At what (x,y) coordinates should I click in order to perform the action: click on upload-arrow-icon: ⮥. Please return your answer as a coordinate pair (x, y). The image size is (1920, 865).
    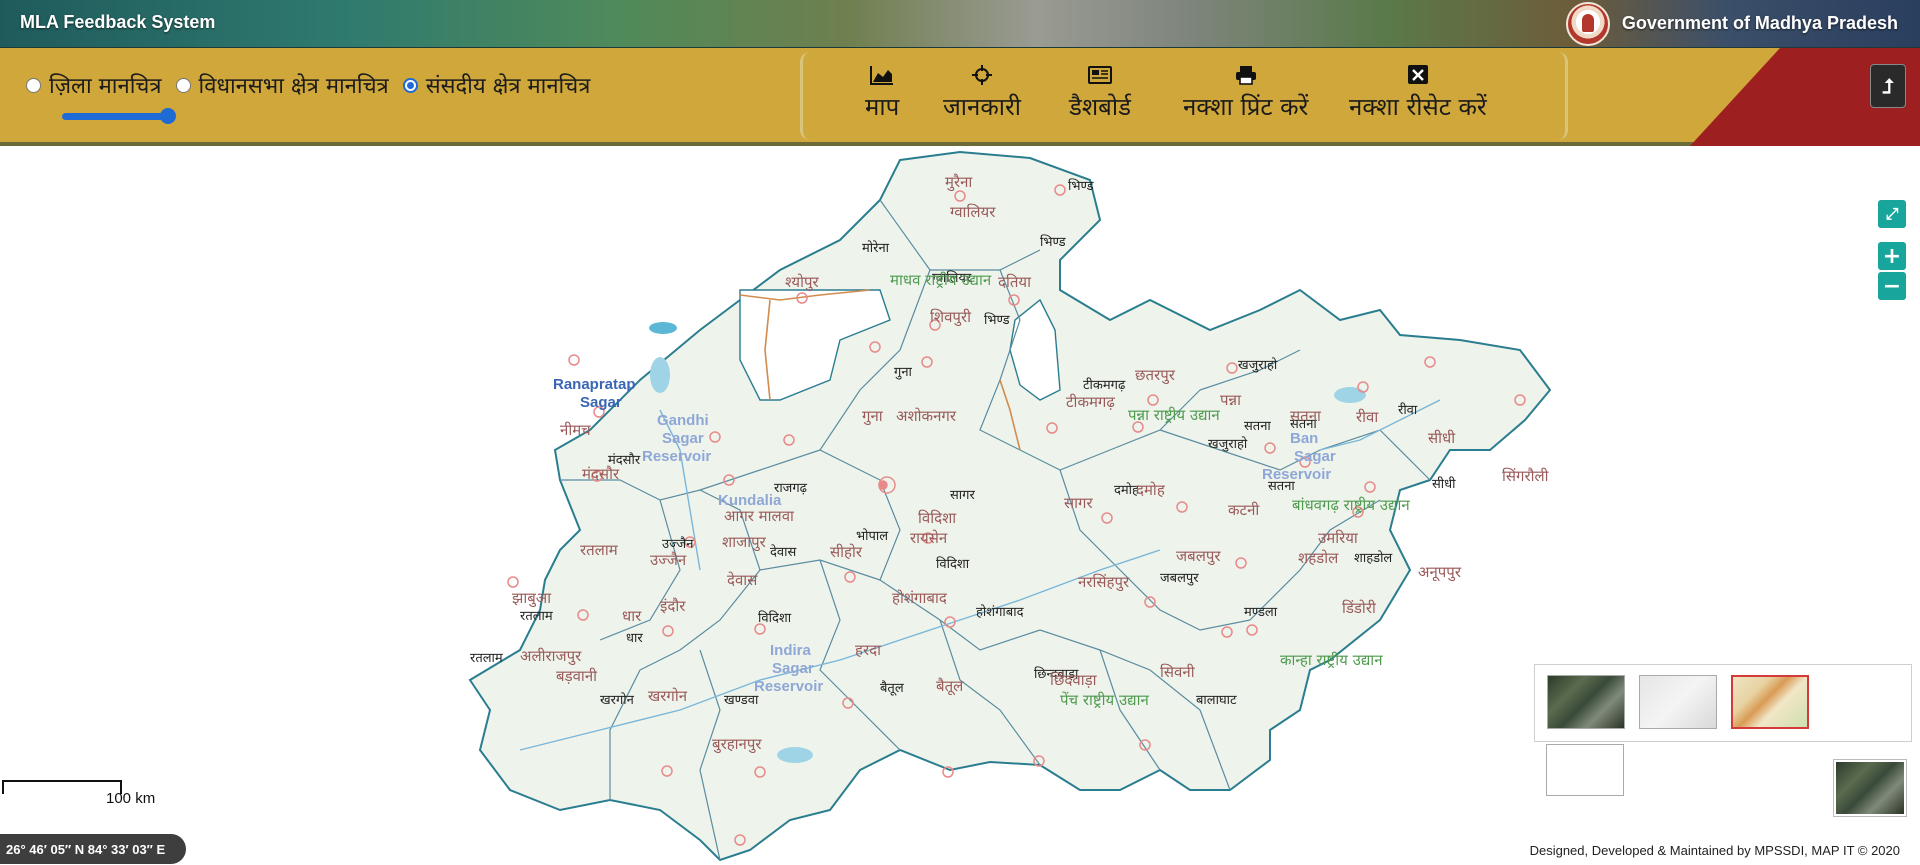
    Looking at the image, I should click on (1888, 86).